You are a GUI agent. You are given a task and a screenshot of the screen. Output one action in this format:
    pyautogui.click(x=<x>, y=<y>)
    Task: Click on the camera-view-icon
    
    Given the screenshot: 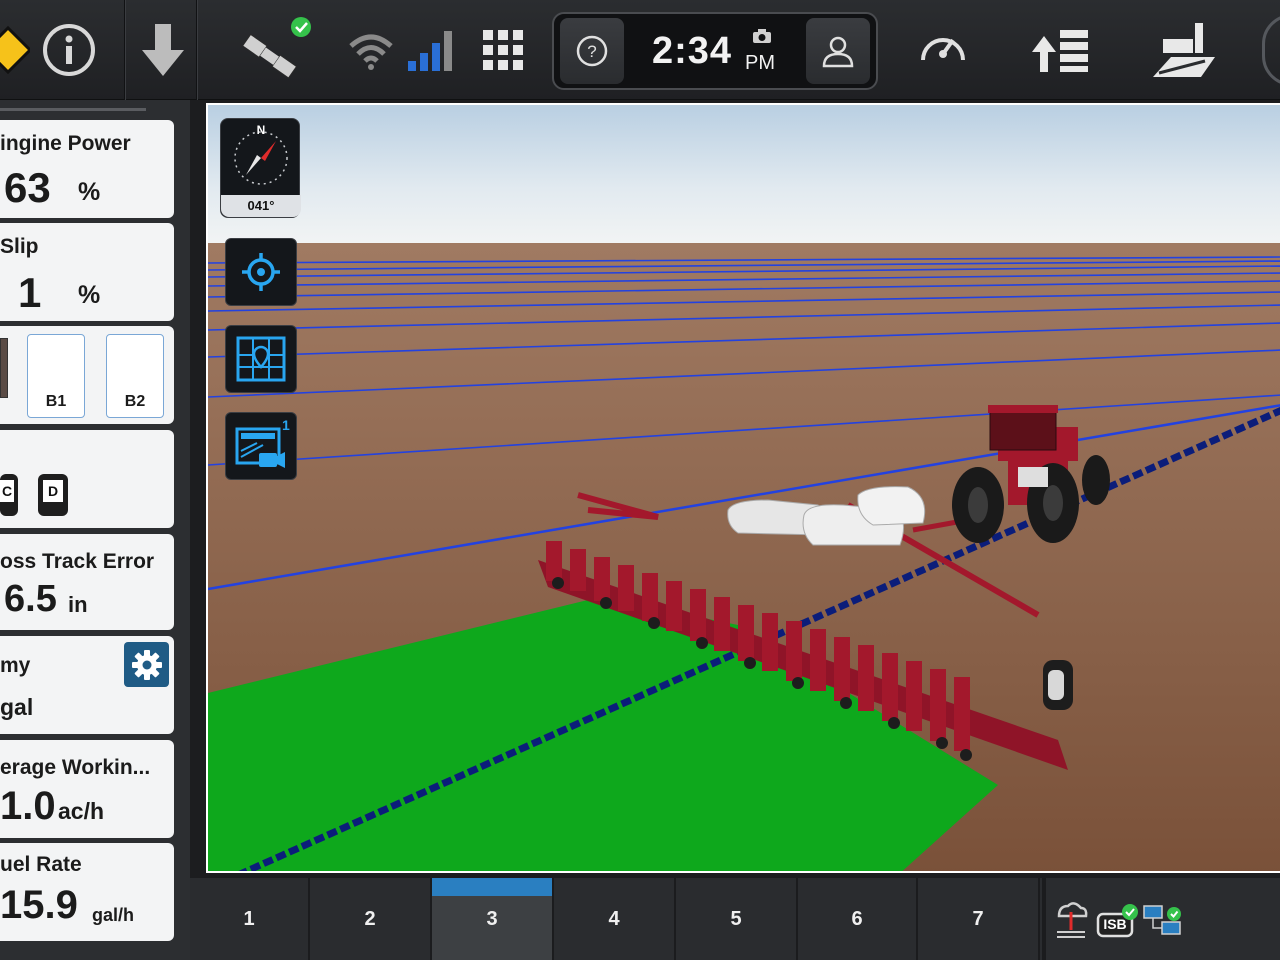 What is the action you would take?
    pyautogui.click(x=260, y=447)
    